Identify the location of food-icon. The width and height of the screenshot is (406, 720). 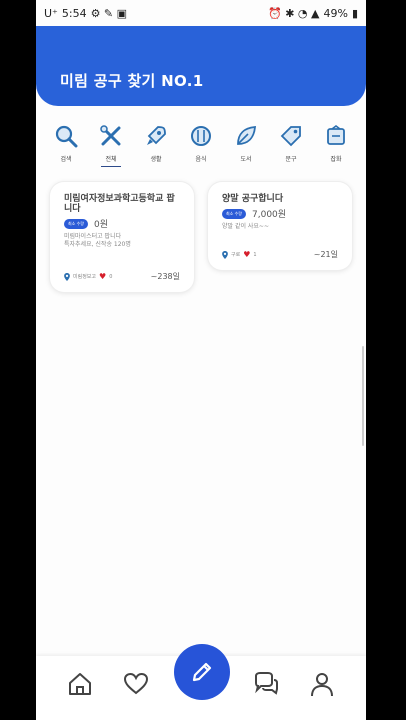
(201, 136).